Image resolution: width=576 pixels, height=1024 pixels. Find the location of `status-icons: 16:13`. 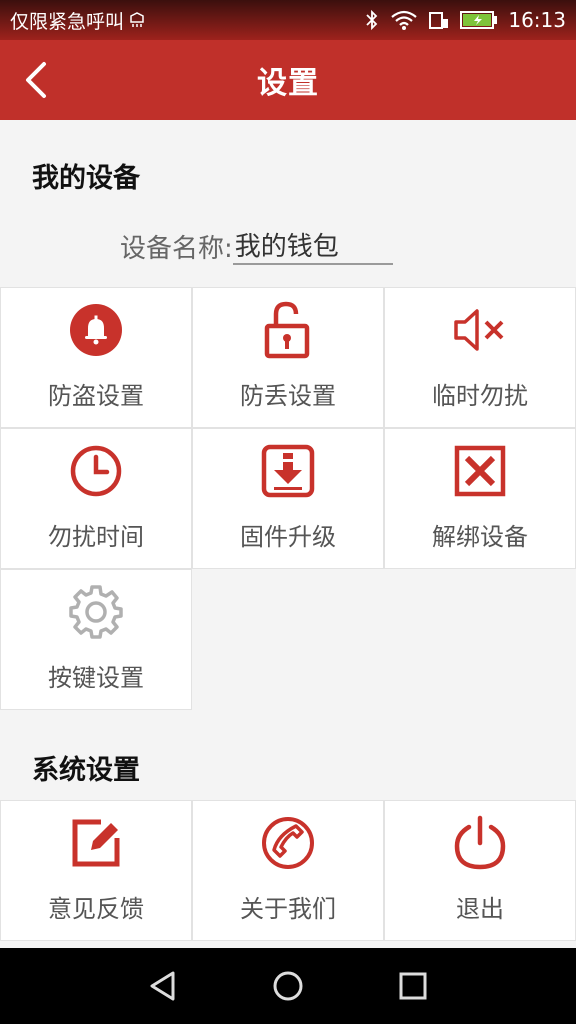

status-icons: 16:13 is located at coordinates (465, 20).